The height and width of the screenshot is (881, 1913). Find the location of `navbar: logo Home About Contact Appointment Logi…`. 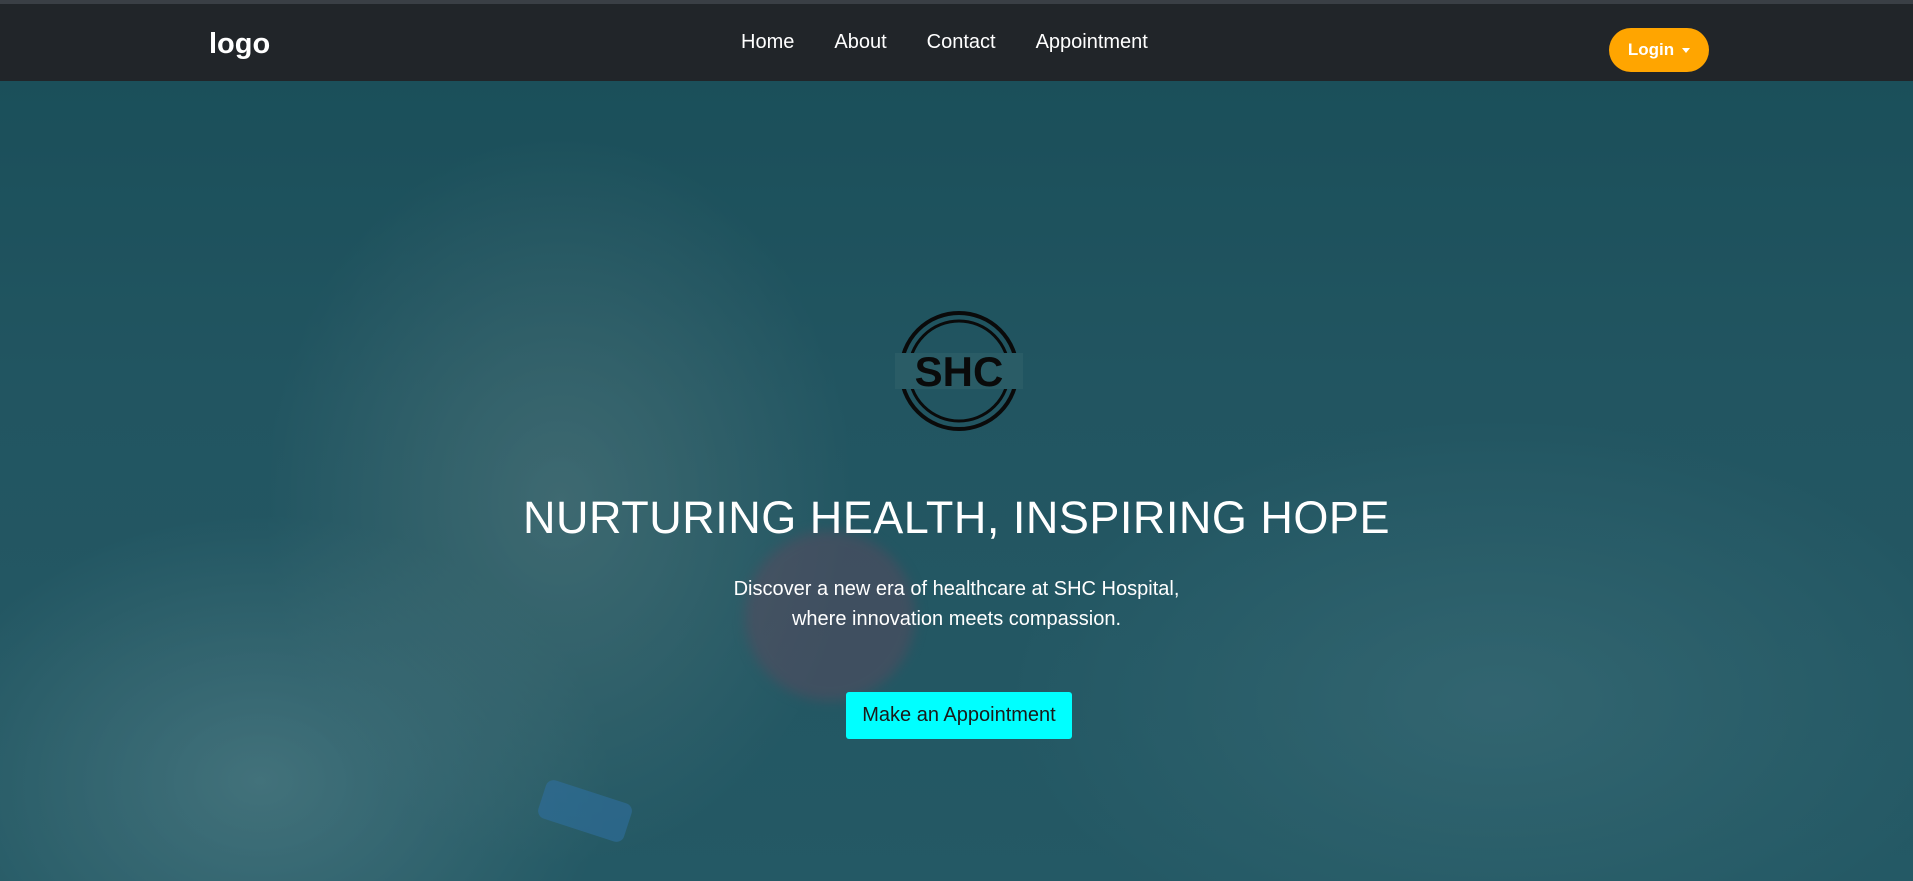

navbar: logo Home About Contact Appointment Logi… is located at coordinates (956, 40).